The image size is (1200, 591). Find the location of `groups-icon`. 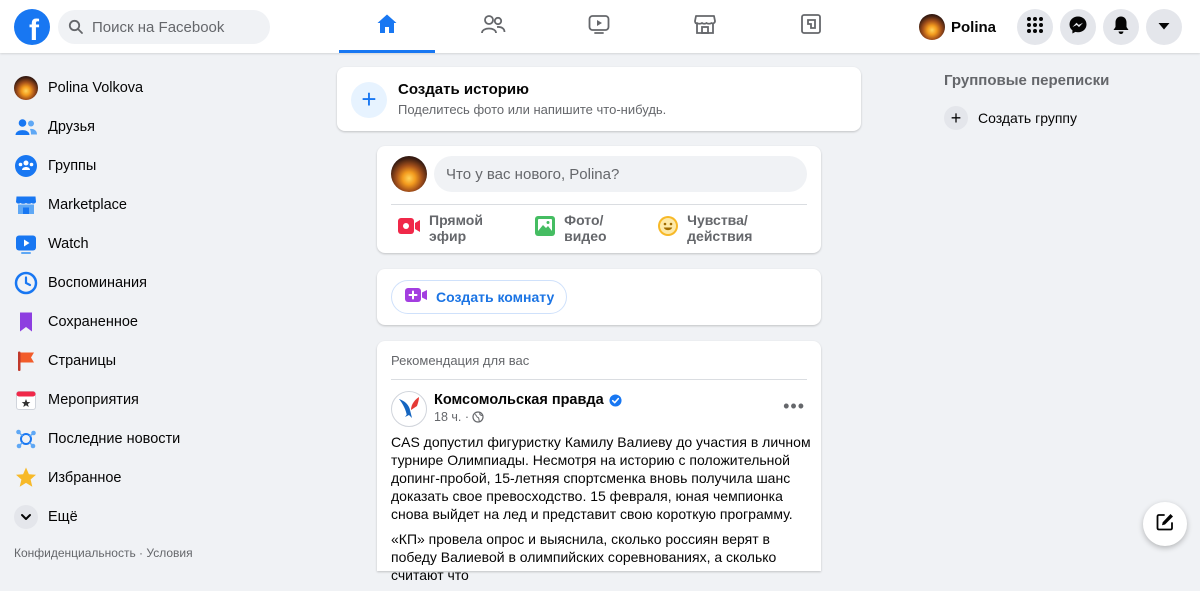

groups-icon is located at coordinates (26, 166).